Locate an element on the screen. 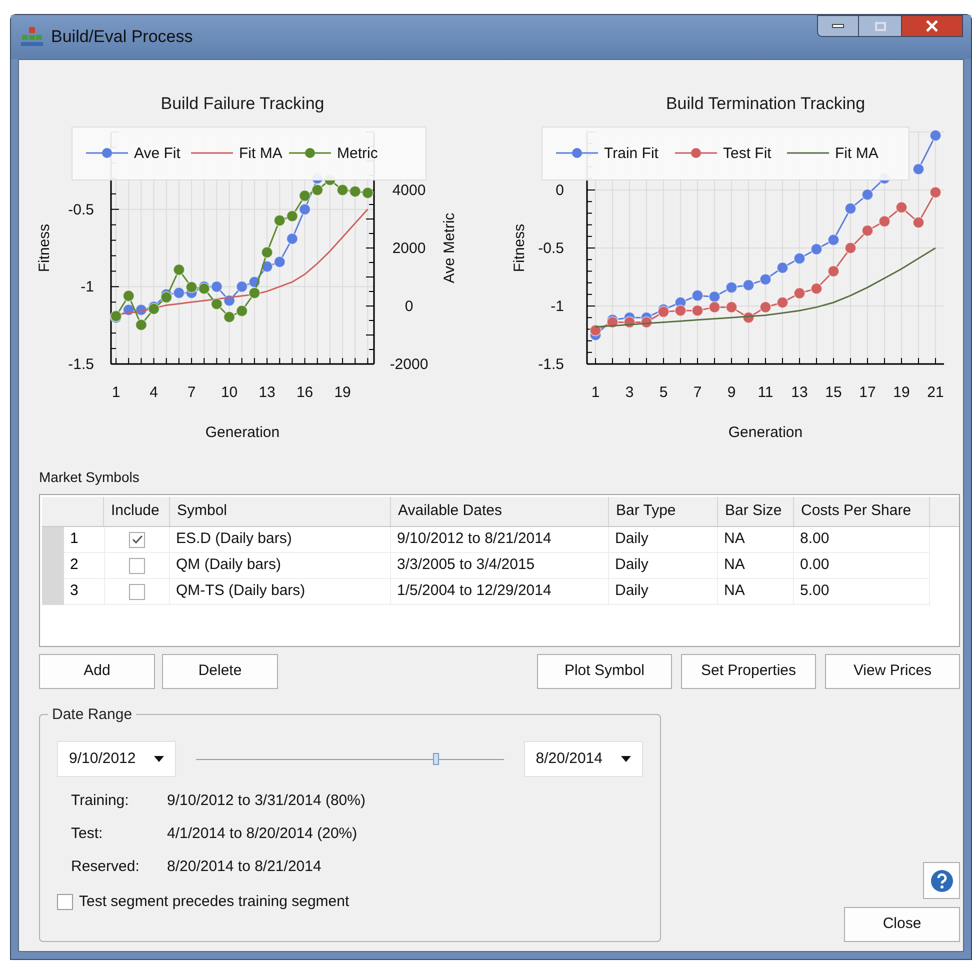  row-number: 1 is located at coordinates (84, 540).